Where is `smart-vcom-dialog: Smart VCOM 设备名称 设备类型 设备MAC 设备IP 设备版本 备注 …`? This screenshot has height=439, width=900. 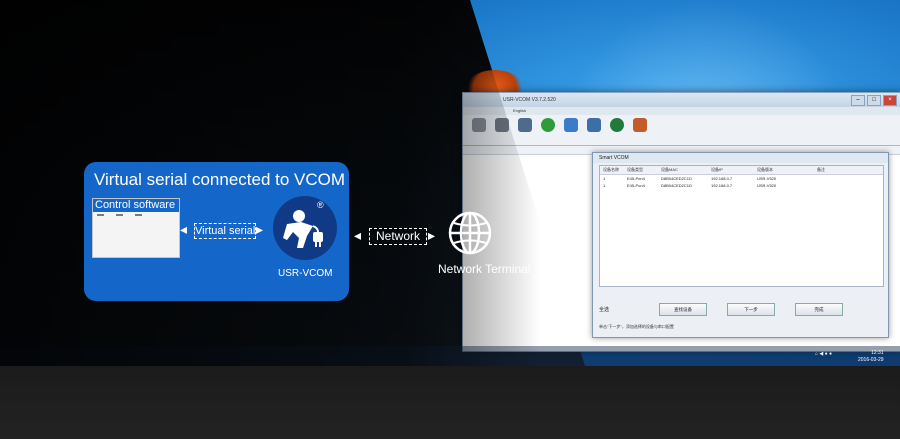 smart-vcom-dialog: Smart VCOM 设备名称 设备类型 设备MAC 设备IP 设备版本 备注 … is located at coordinates (740, 245).